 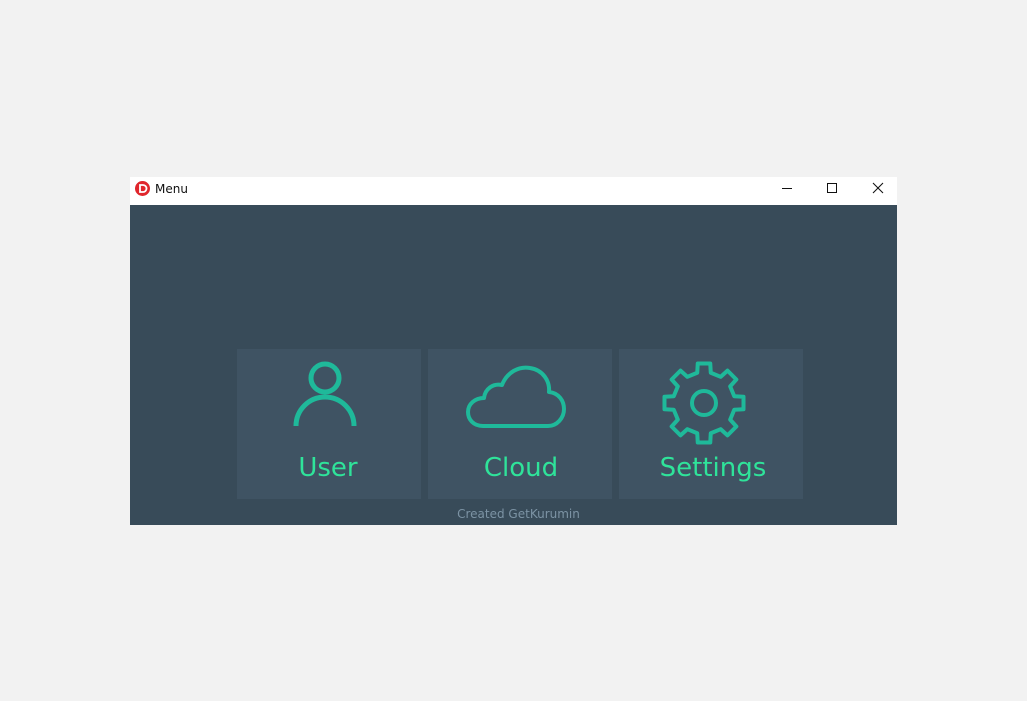 I want to click on close-button, so click(x=878, y=191).